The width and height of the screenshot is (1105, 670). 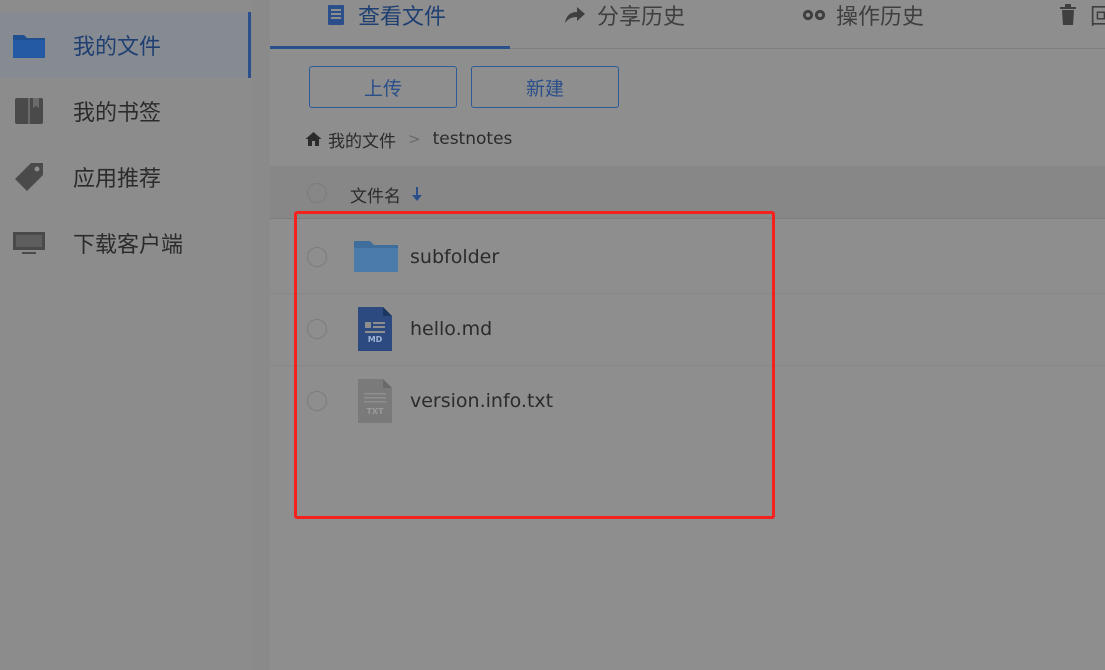 I want to click on trash-icon, so click(x=1068, y=15).